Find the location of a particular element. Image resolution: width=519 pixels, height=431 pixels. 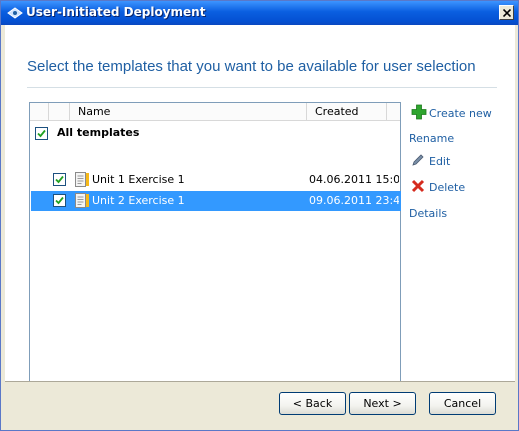

all-templates-label: All templates is located at coordinates (98, 132).